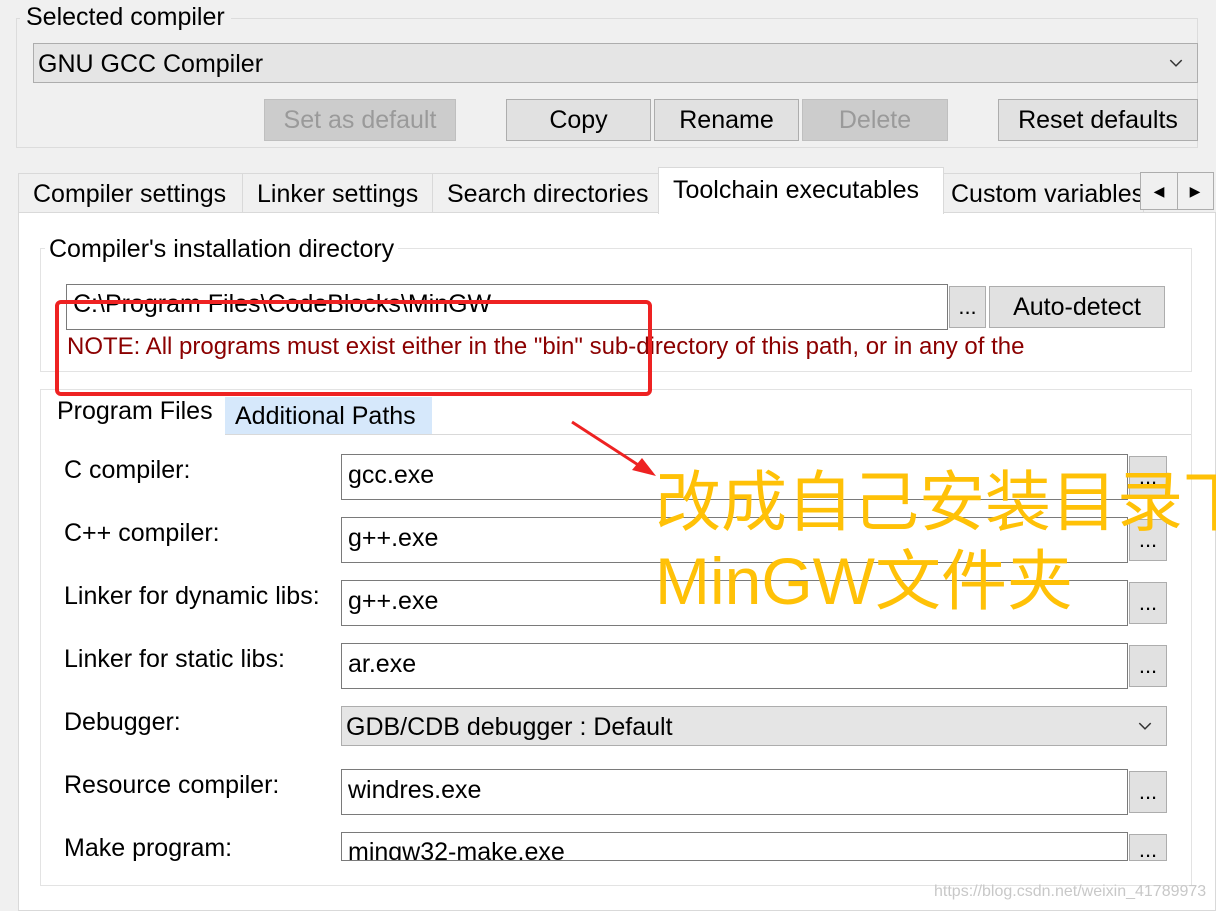 This screenshot has width=1216, height=911. What do you see at coordinates (726, 120) in the screenshot?
I see `rename-button: Rename` at bounding box center [726, 120].